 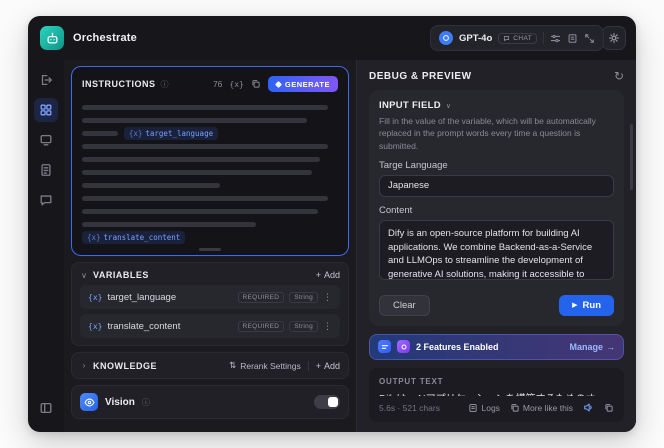 I want to click on generate-button: GENERATE, so click(x=302, y=84).